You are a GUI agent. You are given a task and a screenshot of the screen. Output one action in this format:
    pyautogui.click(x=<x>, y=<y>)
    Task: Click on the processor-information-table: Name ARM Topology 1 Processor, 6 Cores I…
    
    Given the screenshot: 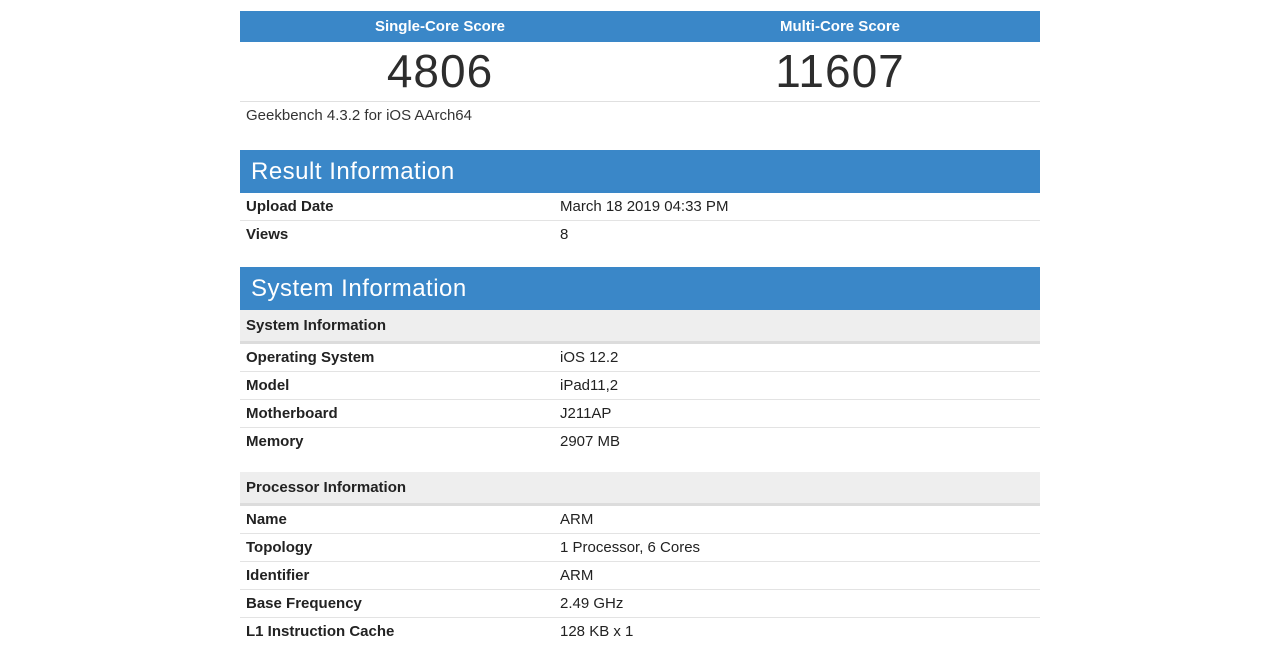 What is the action you would take?
    pyautogui.click(x=640, y=575)
    